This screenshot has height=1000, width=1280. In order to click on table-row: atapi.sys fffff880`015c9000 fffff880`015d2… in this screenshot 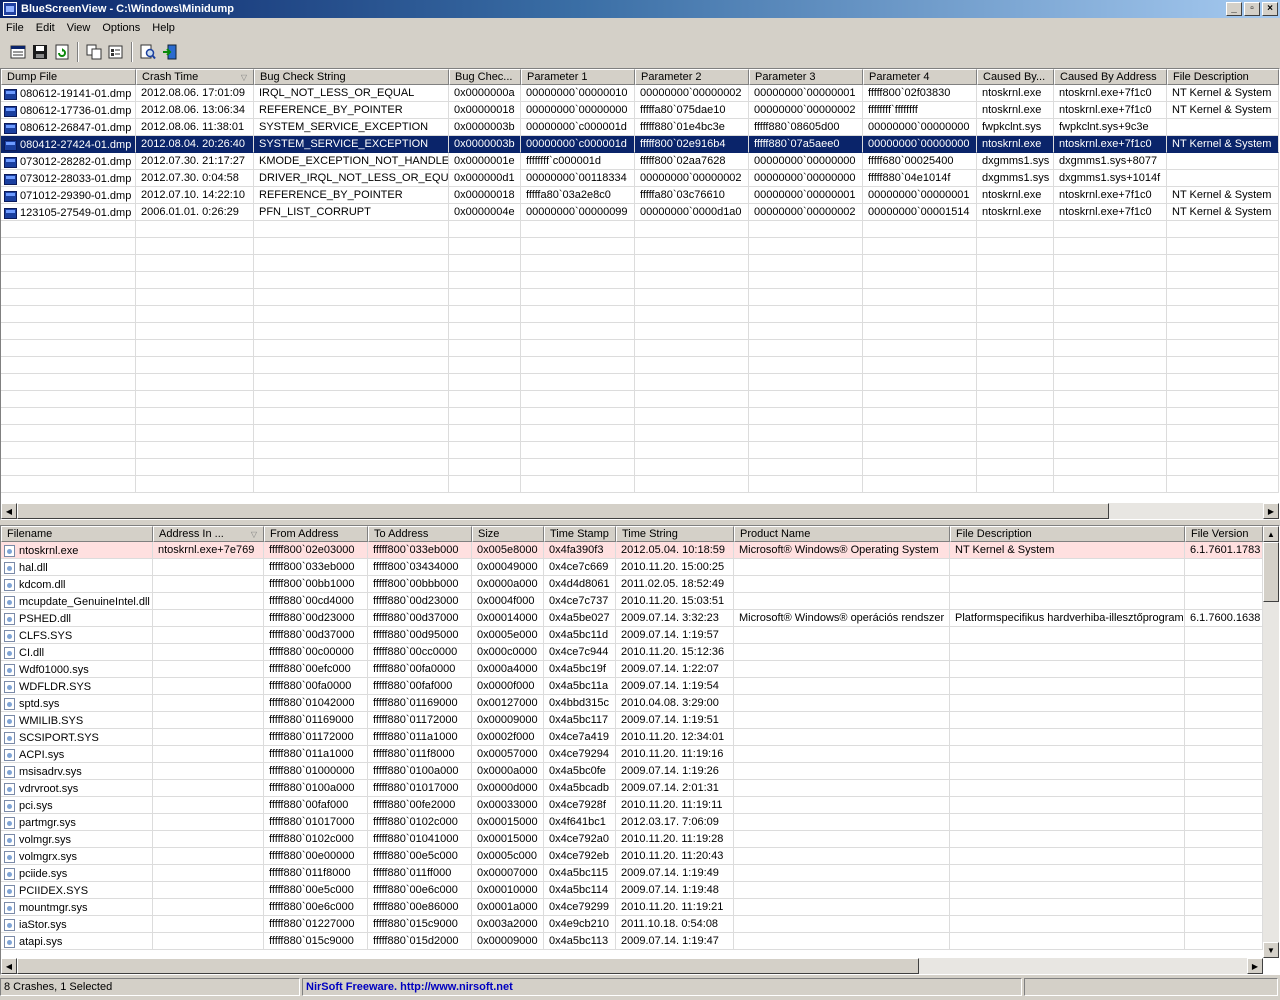, I will do `click(632, 941)`.